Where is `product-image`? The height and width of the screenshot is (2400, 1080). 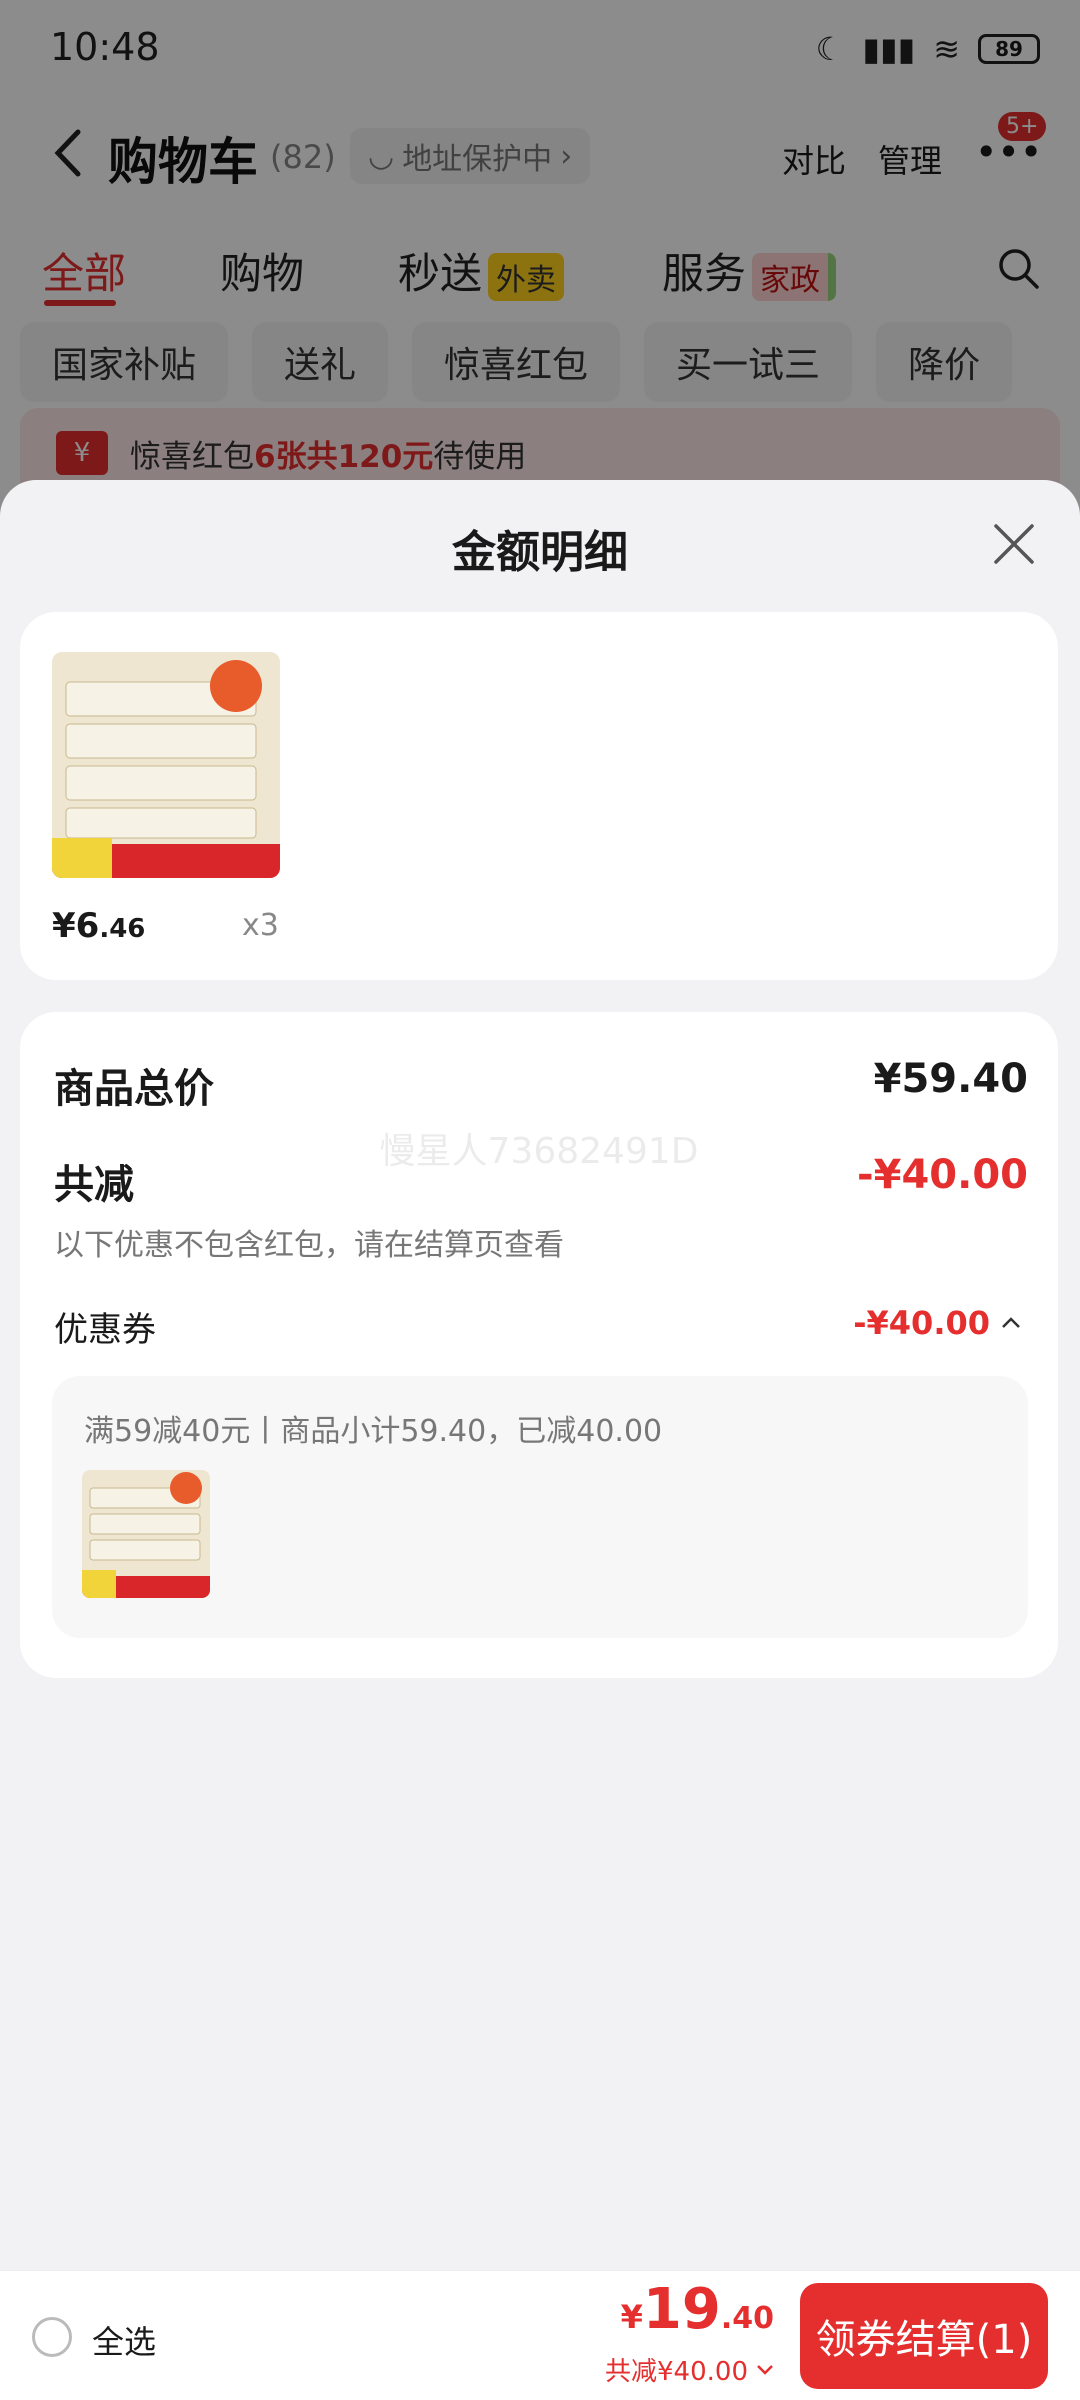 product-image is located at coordinates (166, 765).